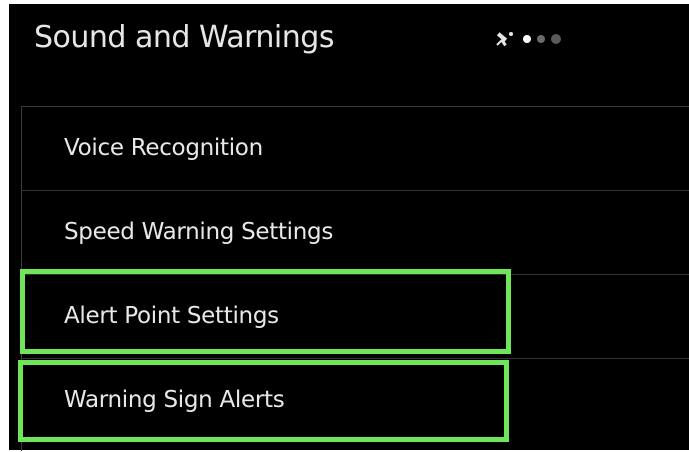 This screenshot has width=689, height=452. I want to click on page-title: Sound and Warnings, so click(184, 37).